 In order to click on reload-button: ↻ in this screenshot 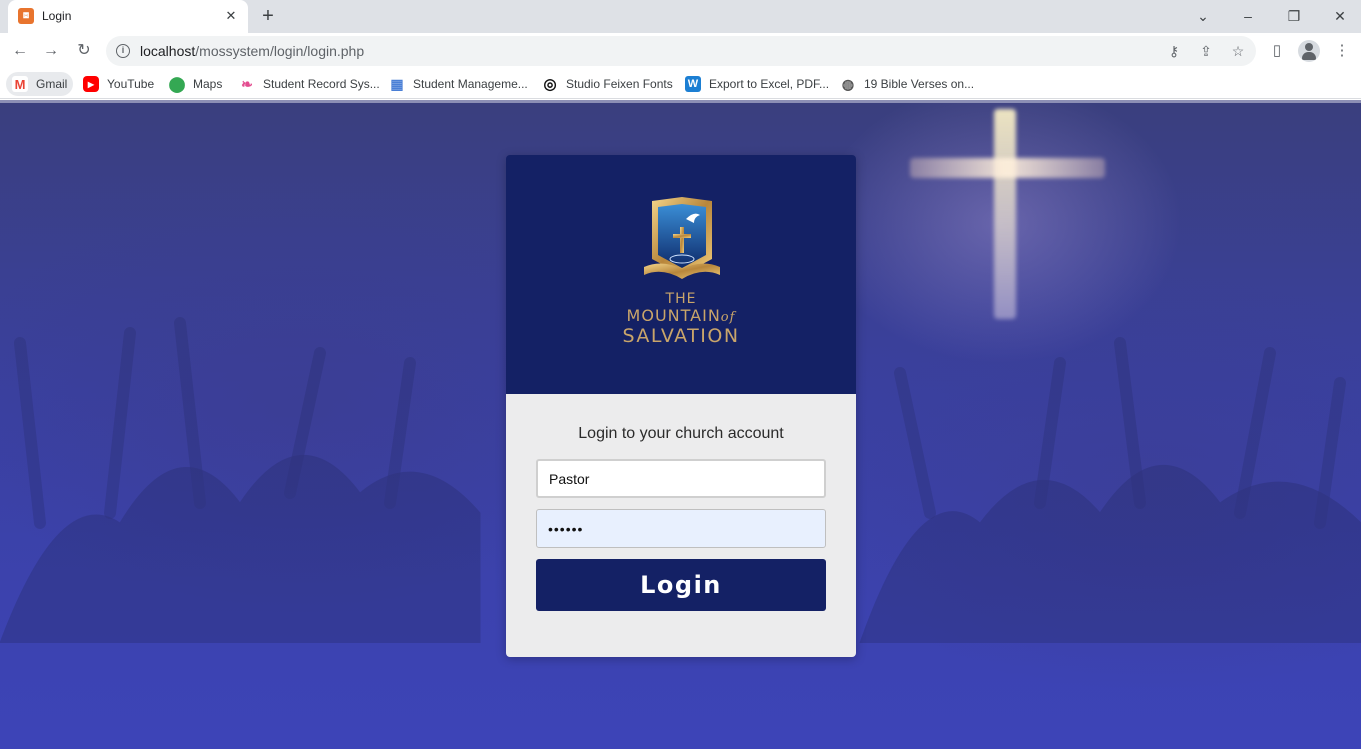, I will do `click(84, 51)`.